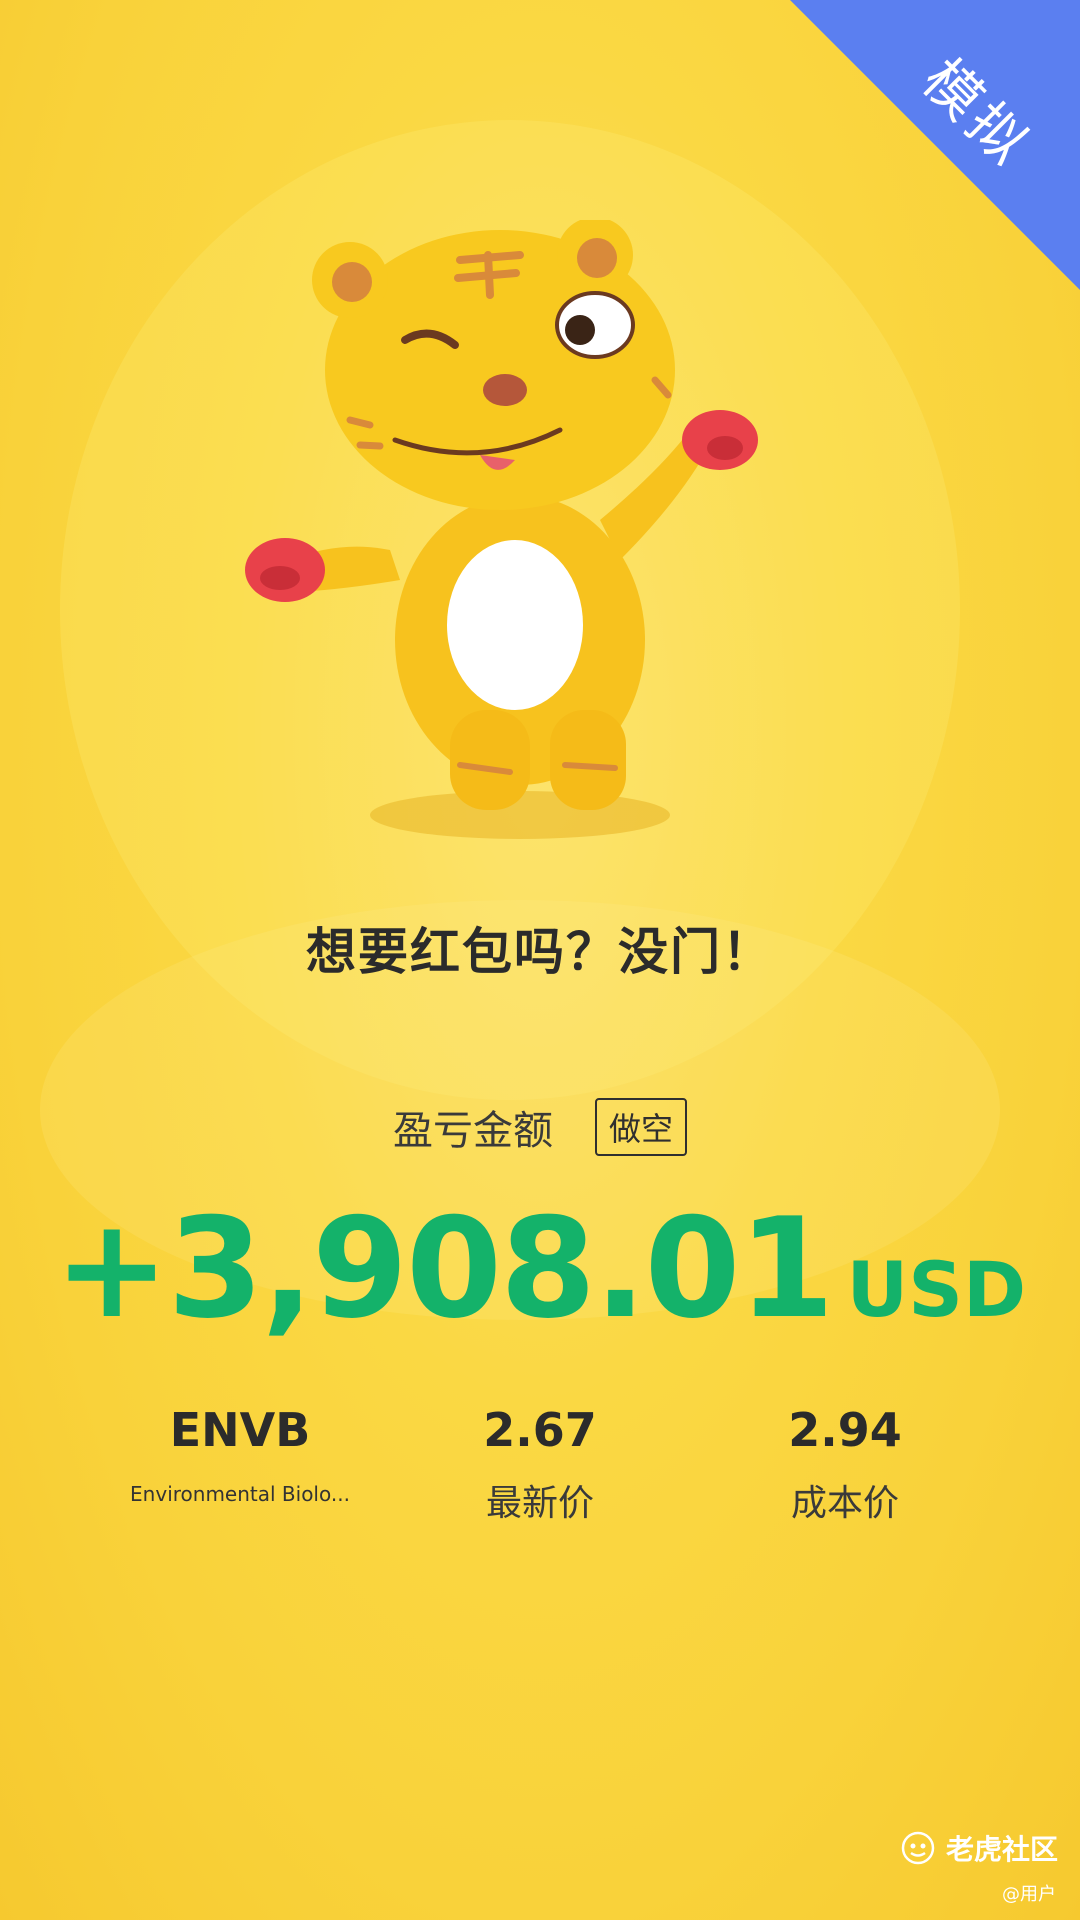 The height and width of the screenshot is (1920, 1080). What do you see at coordinates (240, 1430) in the screenshot?
I see `stock-symbol: ENVB` at bounding box center [240, 1430].